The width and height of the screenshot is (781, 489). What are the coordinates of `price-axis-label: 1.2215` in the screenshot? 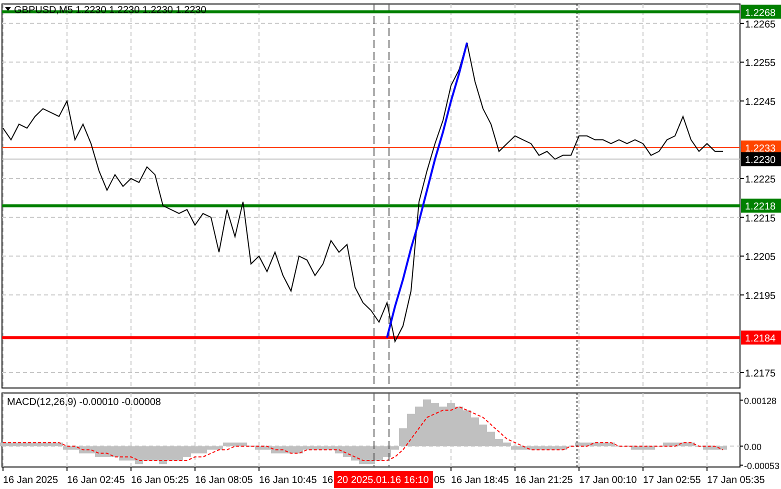 It's located at (760, 218).